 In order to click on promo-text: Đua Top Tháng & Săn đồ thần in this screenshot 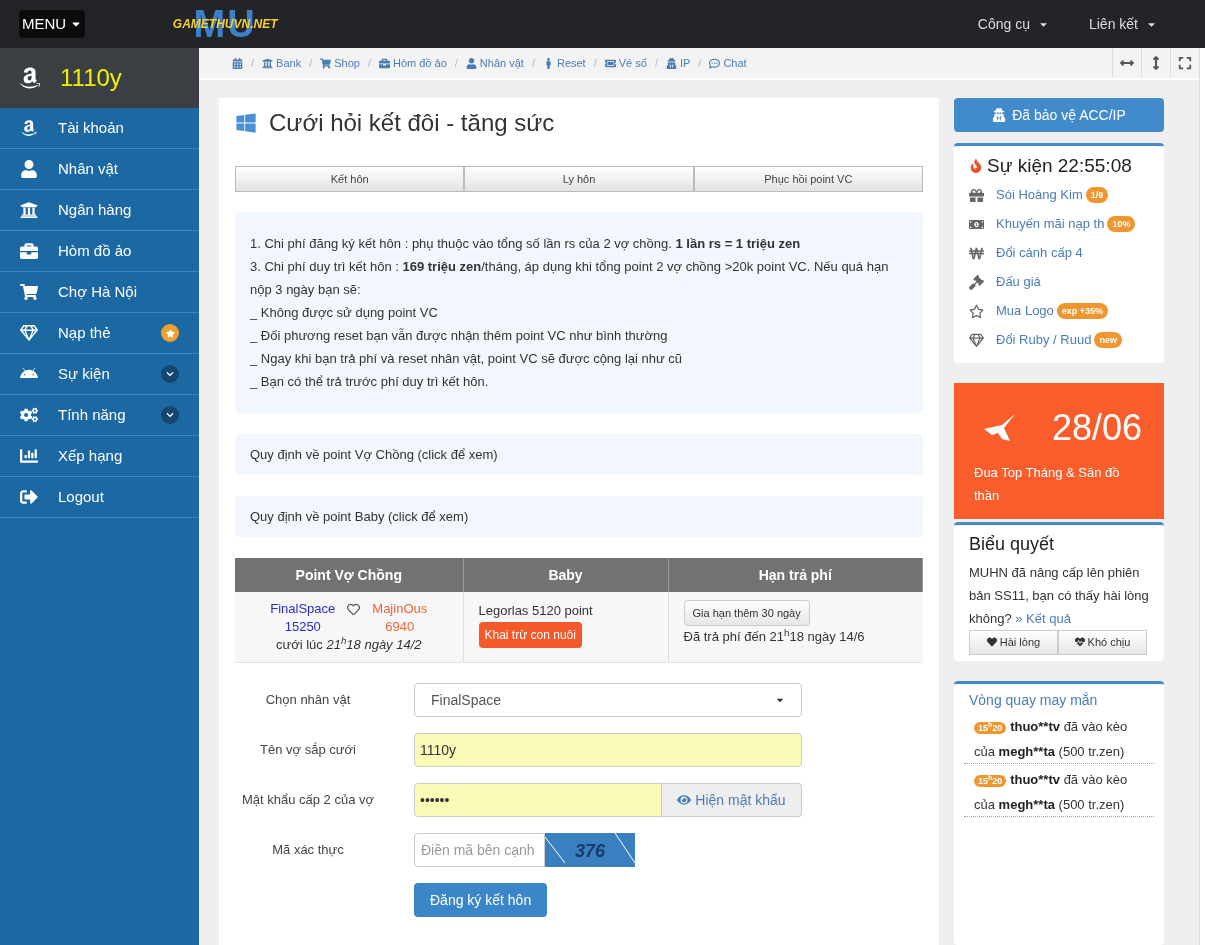, I will do `click(1047, 484)`.